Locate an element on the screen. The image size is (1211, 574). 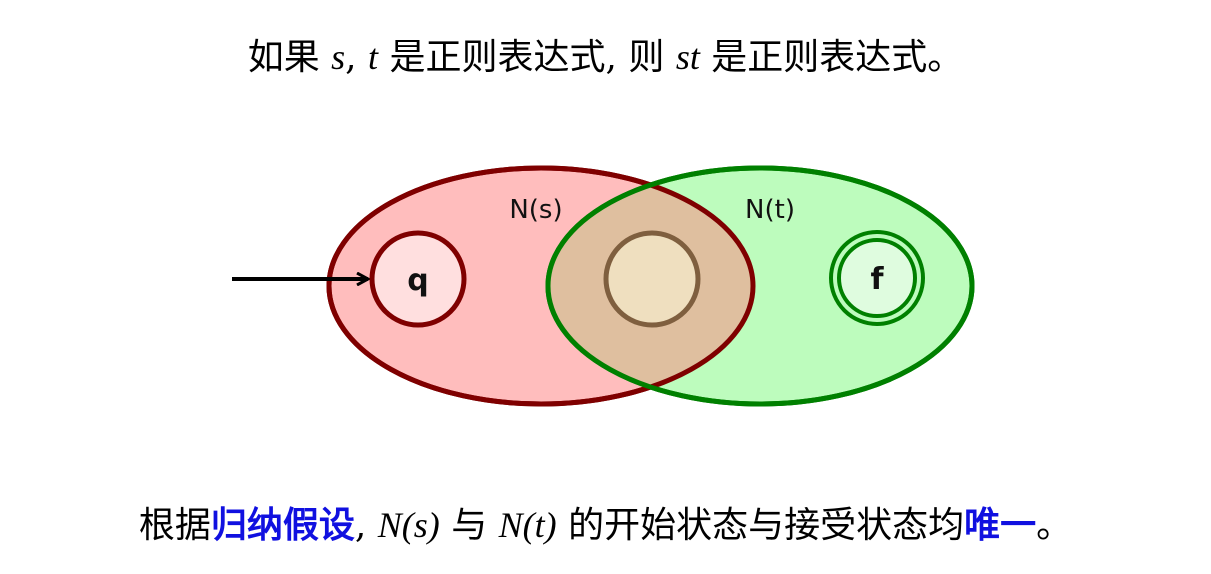
conclusion-text: 根据归纳假设, N(s) 与 N(t) 的开始状态与接受状态均唯一。 is located at coordinates (605, 525).